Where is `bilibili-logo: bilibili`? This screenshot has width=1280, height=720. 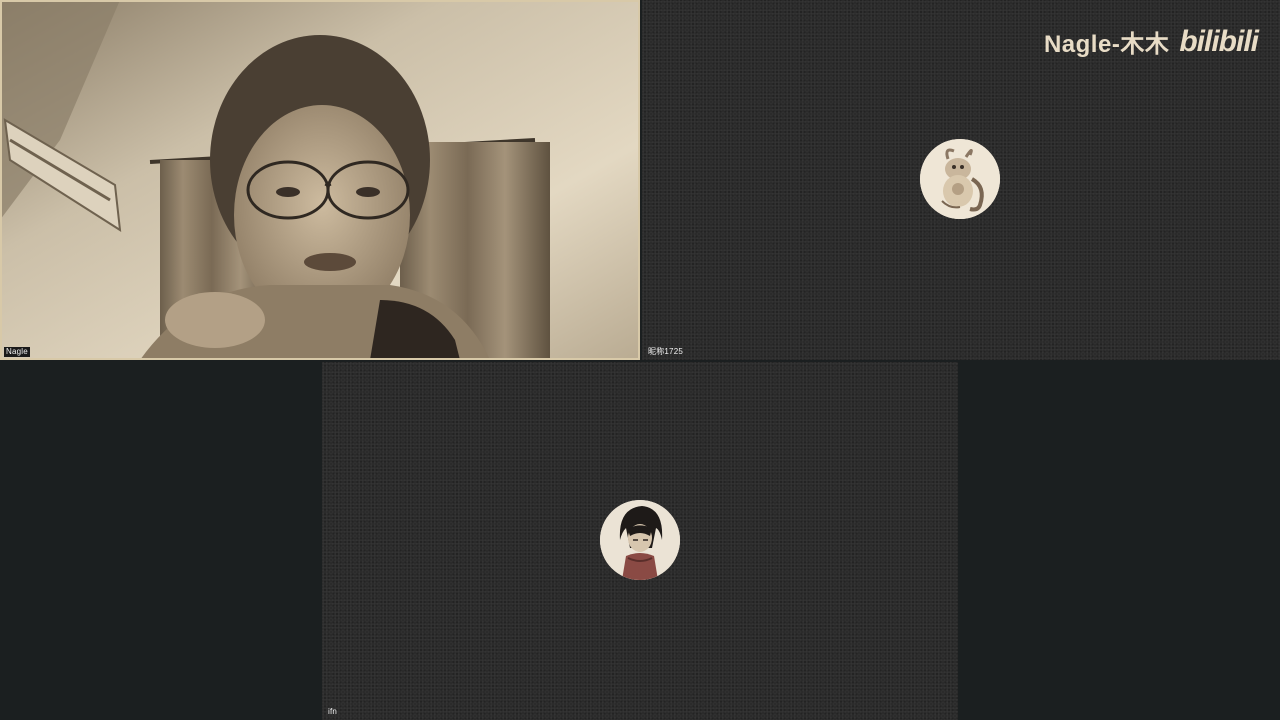 bilibili-logo: bilibili is located at coordinates (1219, 41).